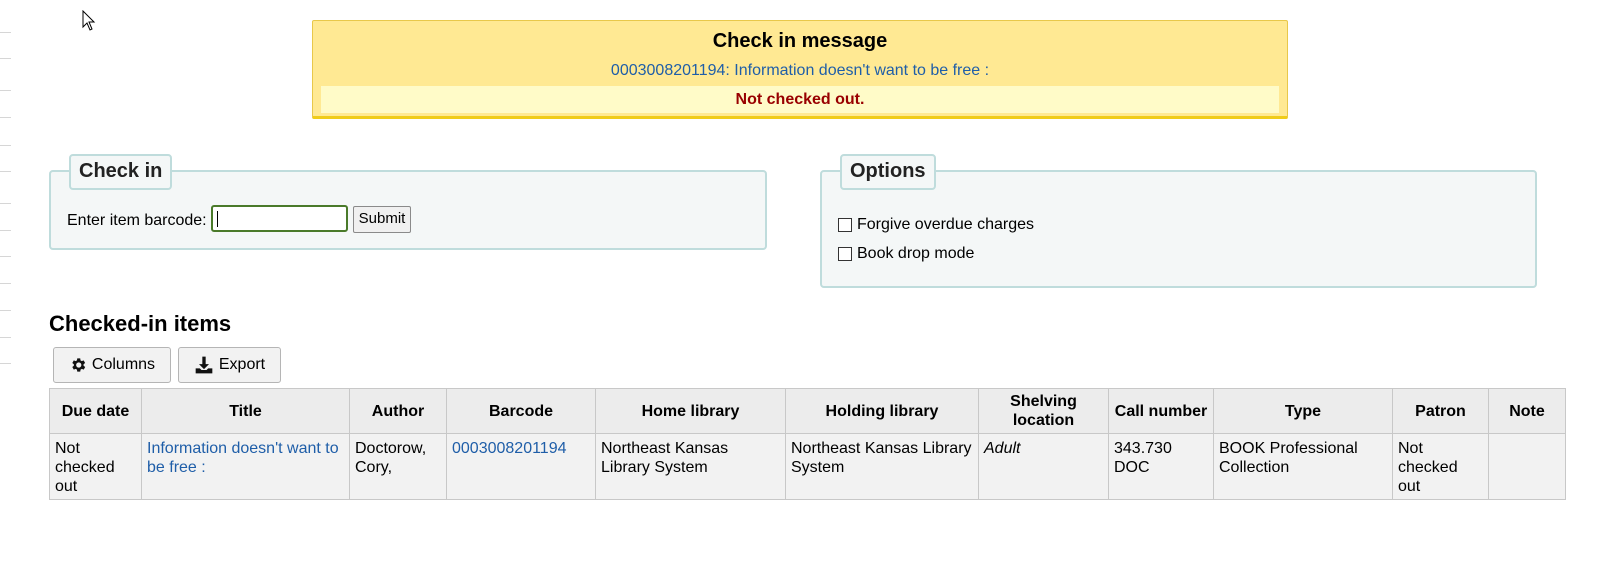  What do you see at coordinates (382, 219) in the screenshot?
I see `submit-button: Submit` at bounding box center [382, 219].